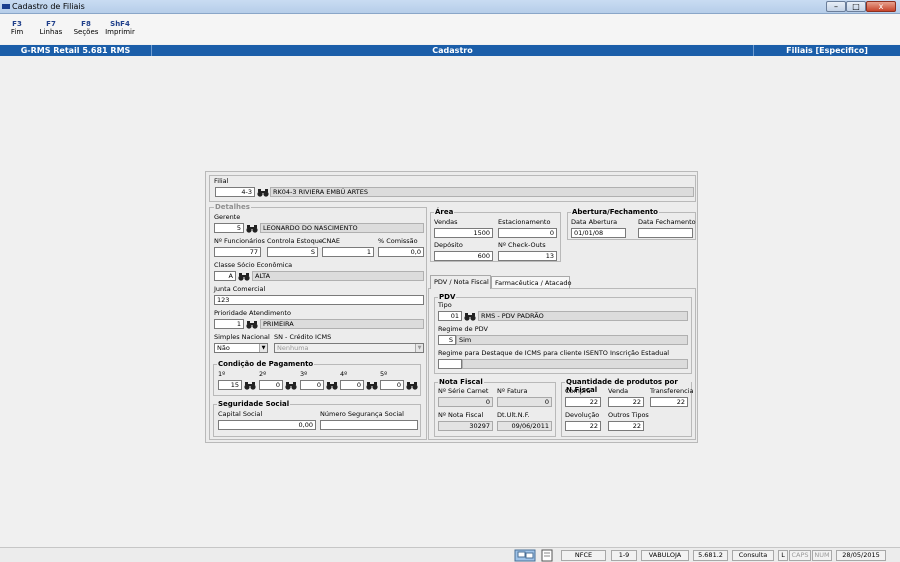  Describe the element at coordinates (398, 241) in the screenshot. I see `comissao-label: % Comissão` at that location.